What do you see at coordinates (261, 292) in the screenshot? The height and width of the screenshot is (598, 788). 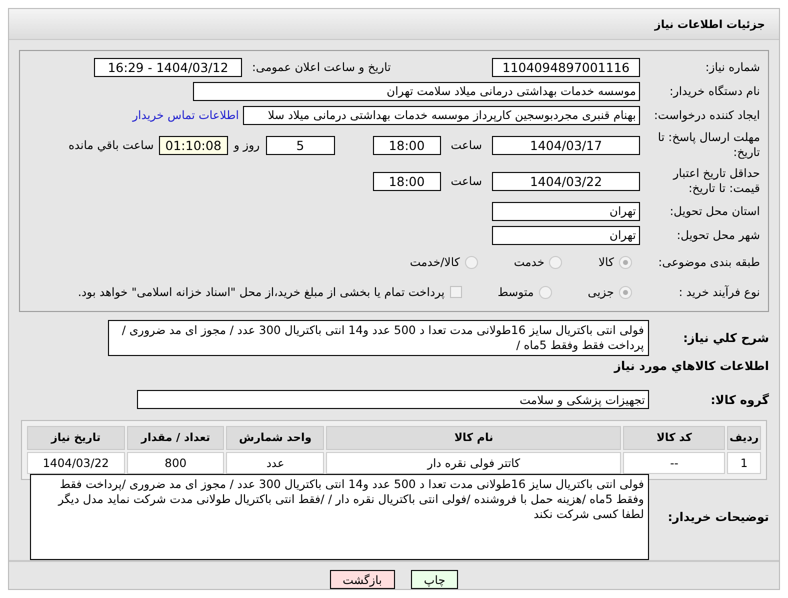 I see `checkbox-label: پرداخت تمام یا بخشی از مبلغ خرید،از محل "اسناد خزانه اسلامی" خواهد بود.` at bounding box center [261, 292].